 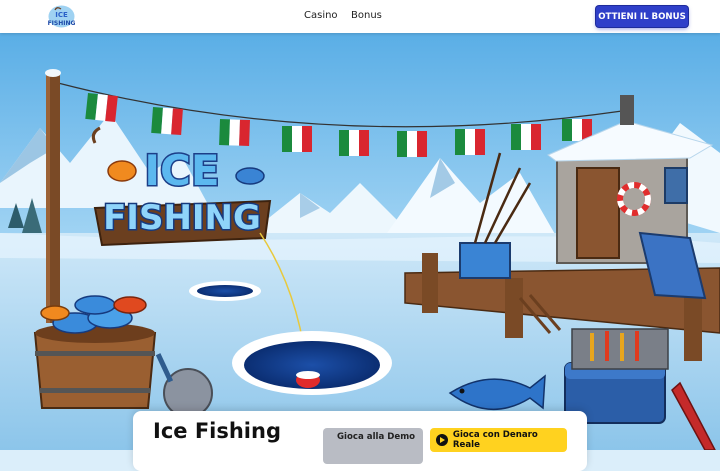 I want to click on svg-text: FISHING, so click(x=62, y=23).